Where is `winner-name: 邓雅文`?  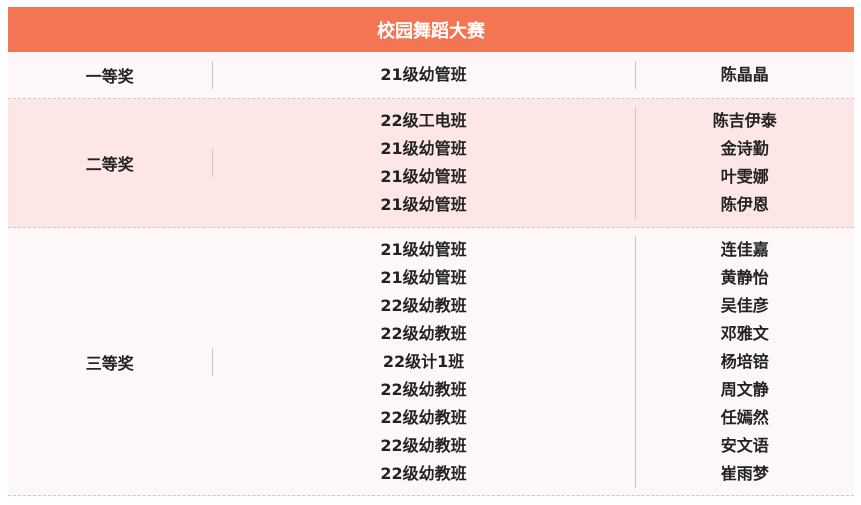
winner-name: 邓雅文 is located at coordinates (744, 333).